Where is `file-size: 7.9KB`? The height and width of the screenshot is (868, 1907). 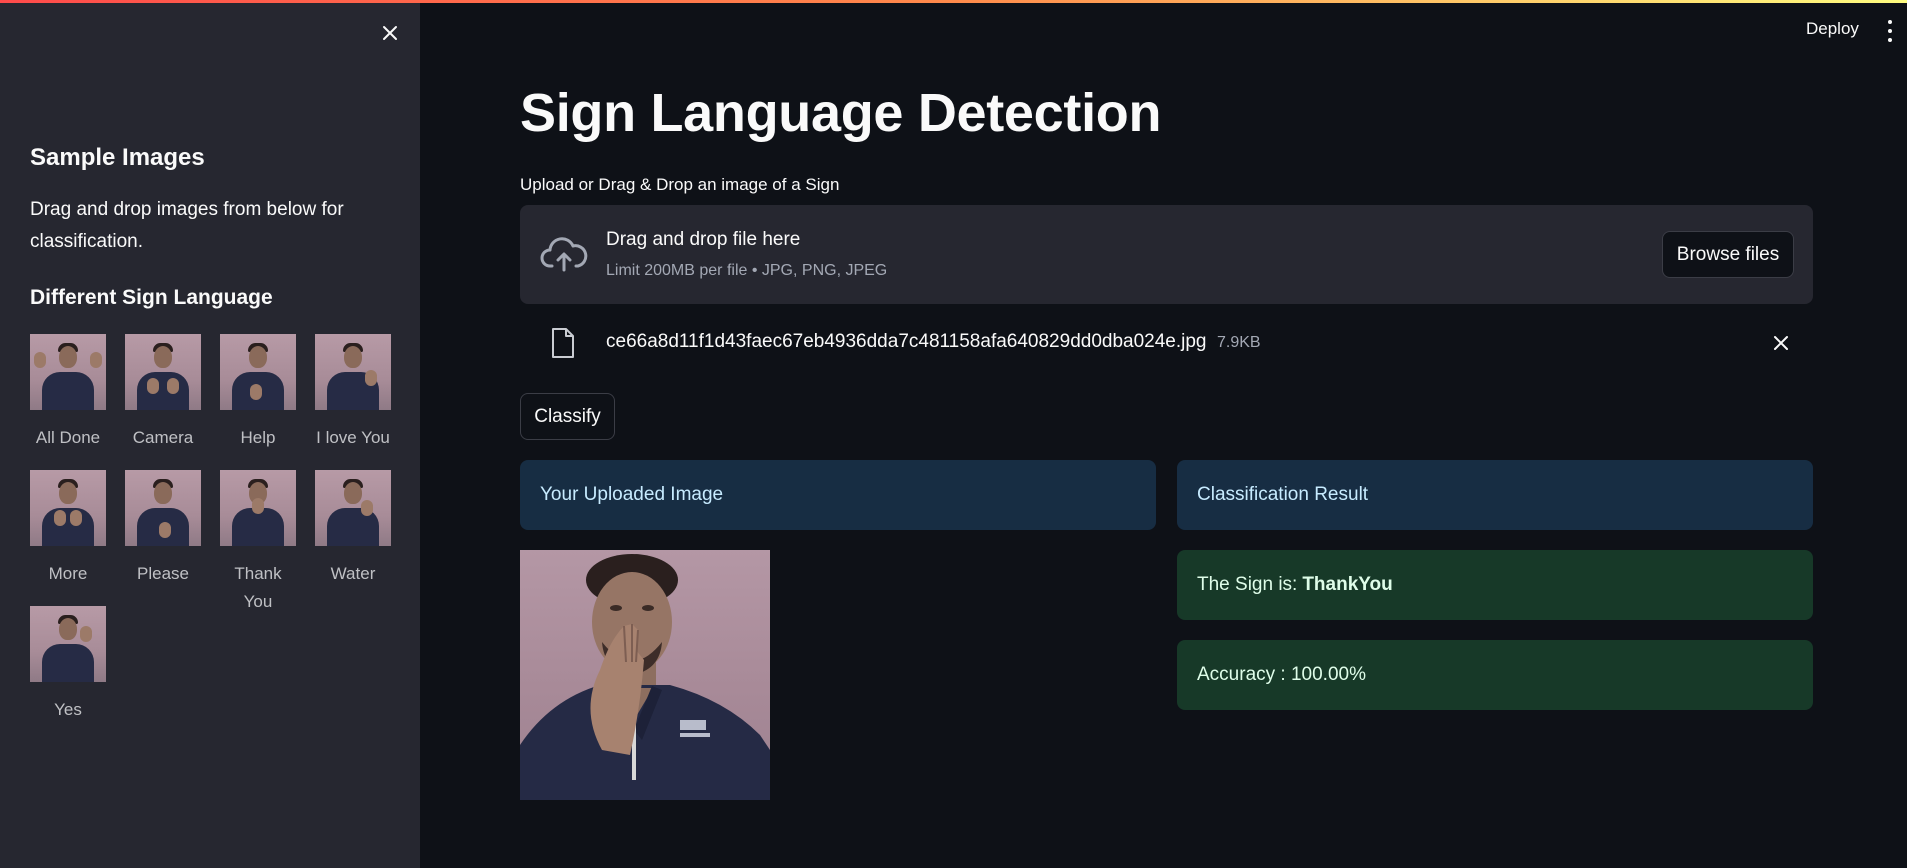
file-size: 7.9KB is located at coordinates (1239, 342).